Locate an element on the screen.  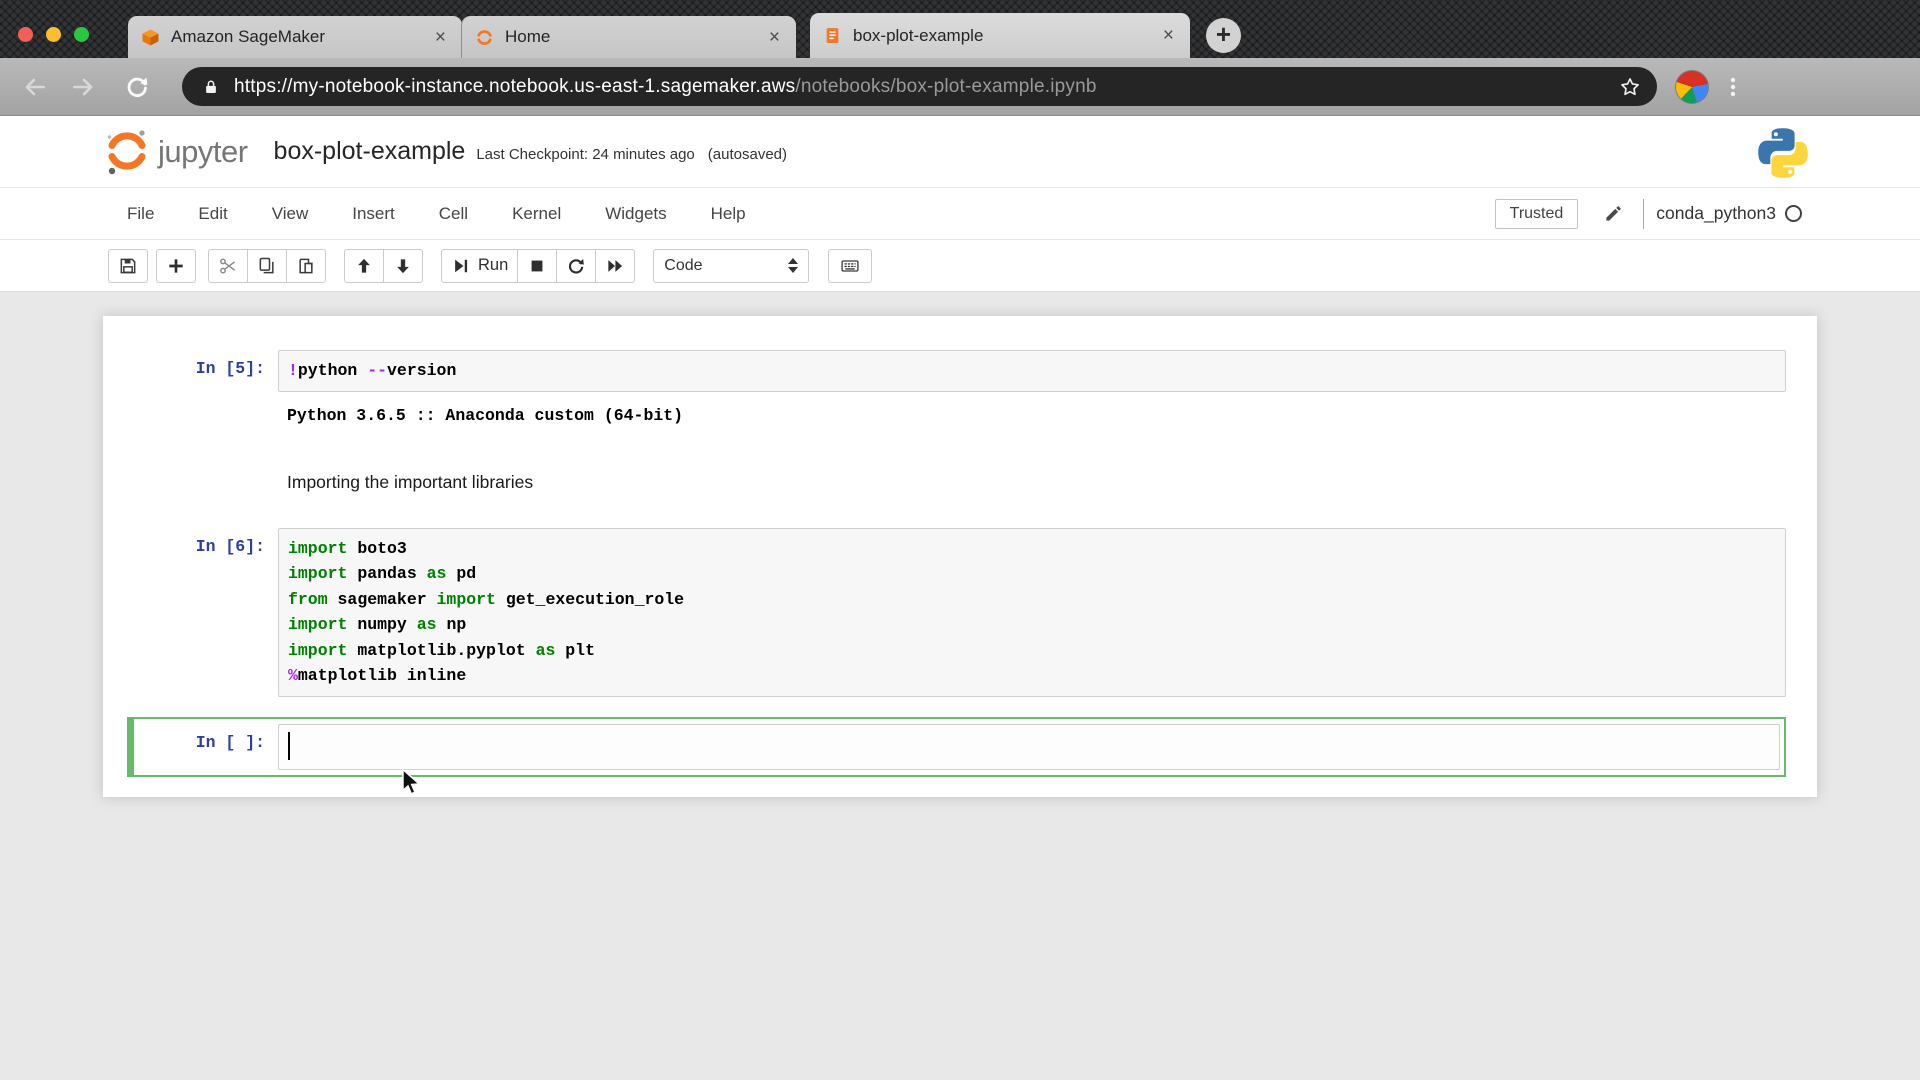
command-palette-button is located at coordinates (850, 265).